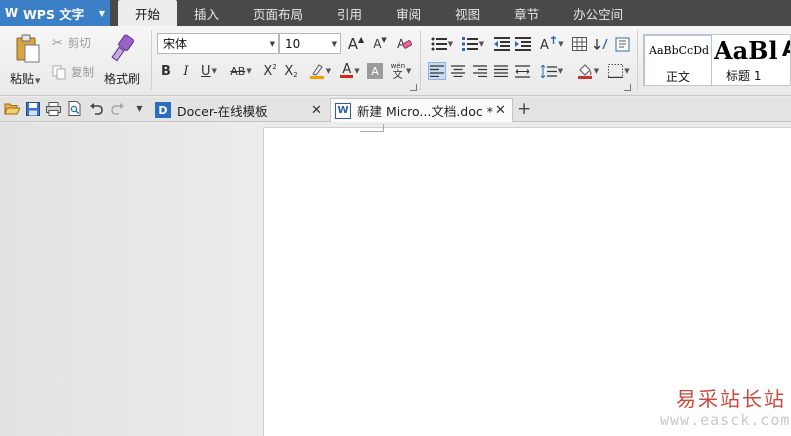 Image resolution: width=791 pixels, height=436 pixels. I want to click on tab-home: 开始, so click(148, 13).